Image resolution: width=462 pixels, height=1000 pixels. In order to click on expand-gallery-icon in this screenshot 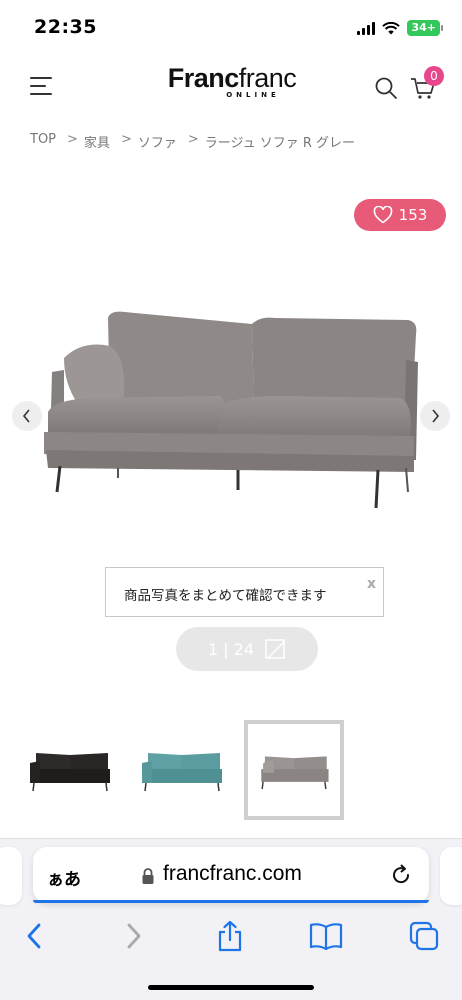, I will do `click(275, 649)`.